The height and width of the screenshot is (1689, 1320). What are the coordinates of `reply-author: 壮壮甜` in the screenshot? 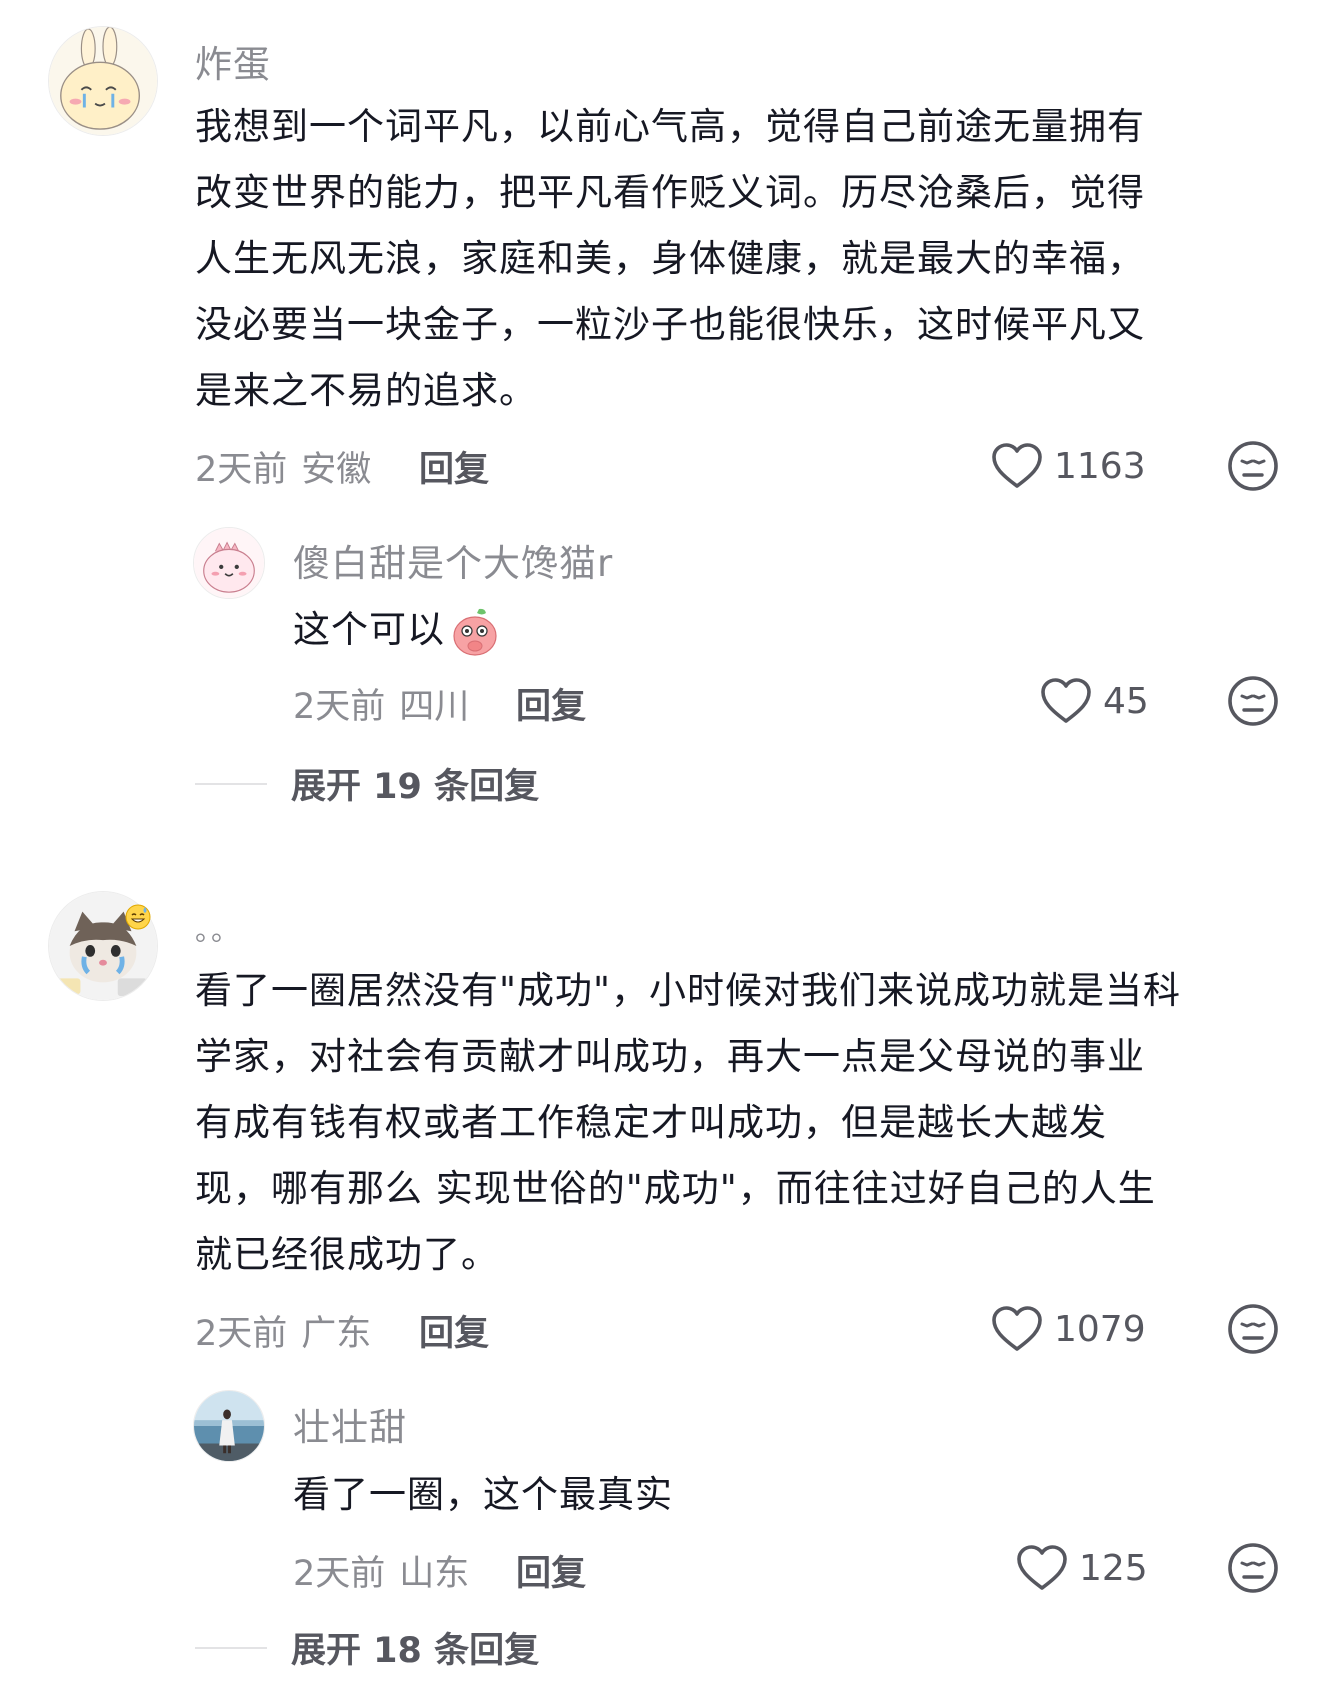 It's located at (350, 1424).